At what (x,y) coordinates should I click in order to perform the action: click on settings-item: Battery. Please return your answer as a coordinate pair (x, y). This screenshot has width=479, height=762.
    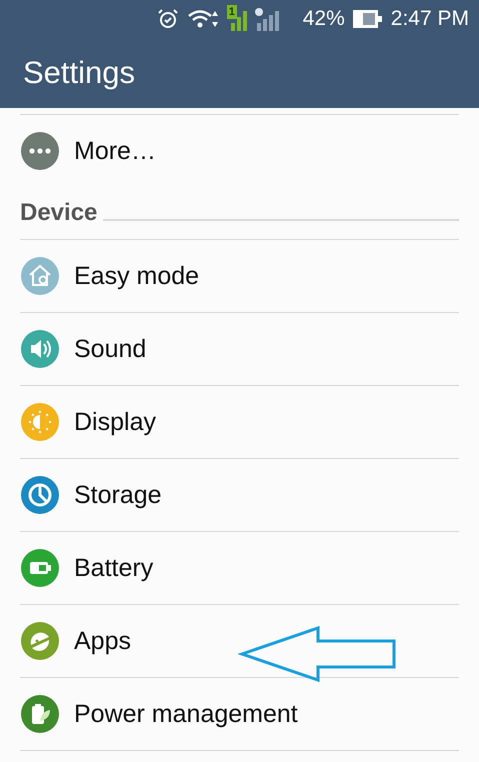
    Looking at the image, I should click on (239, 567).